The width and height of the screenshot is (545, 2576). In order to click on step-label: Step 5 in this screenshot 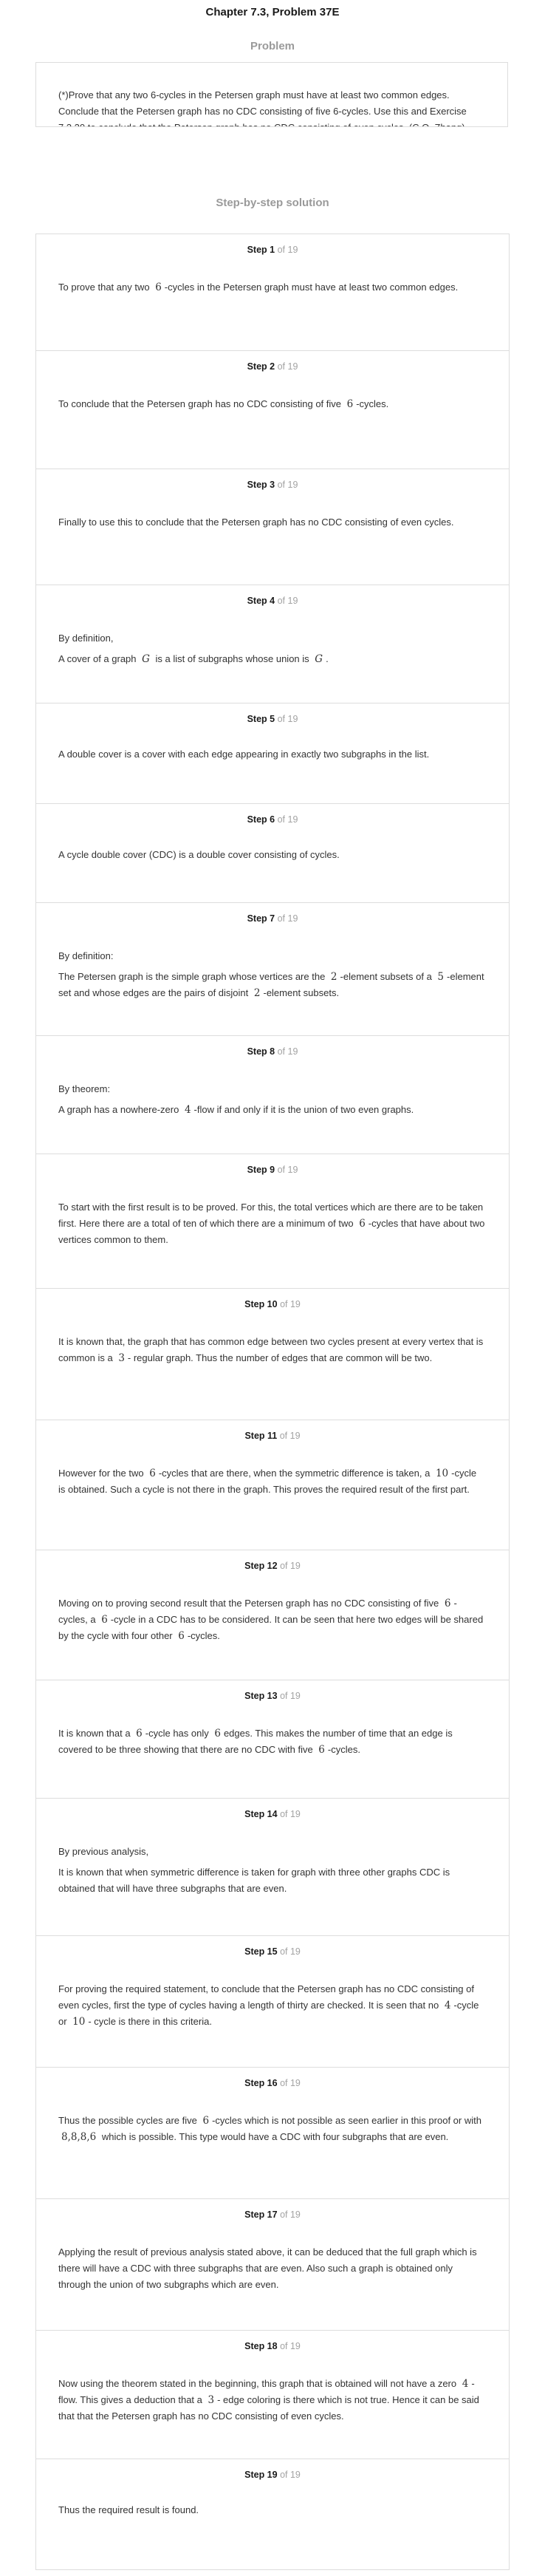, I will do `click(262, 719)`.